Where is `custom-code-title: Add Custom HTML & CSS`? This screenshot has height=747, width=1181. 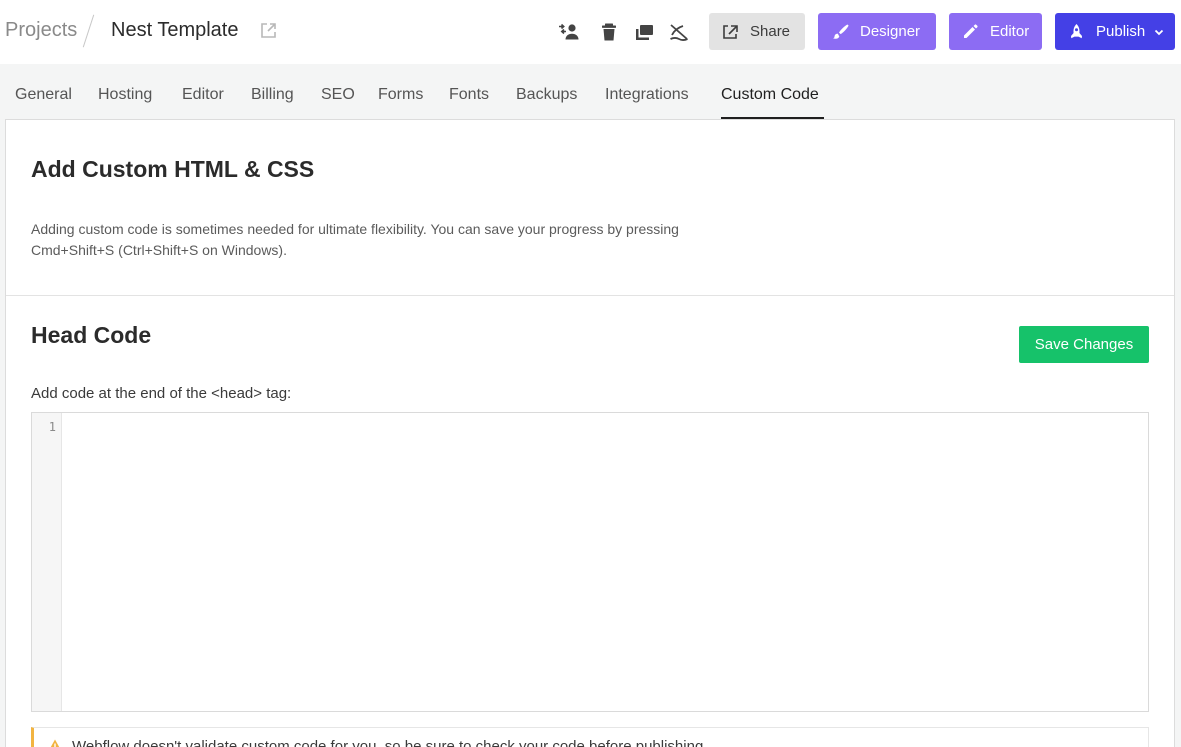 custom-code-title: Add Custom HTML & CSS is located at coordinates (173, 169).